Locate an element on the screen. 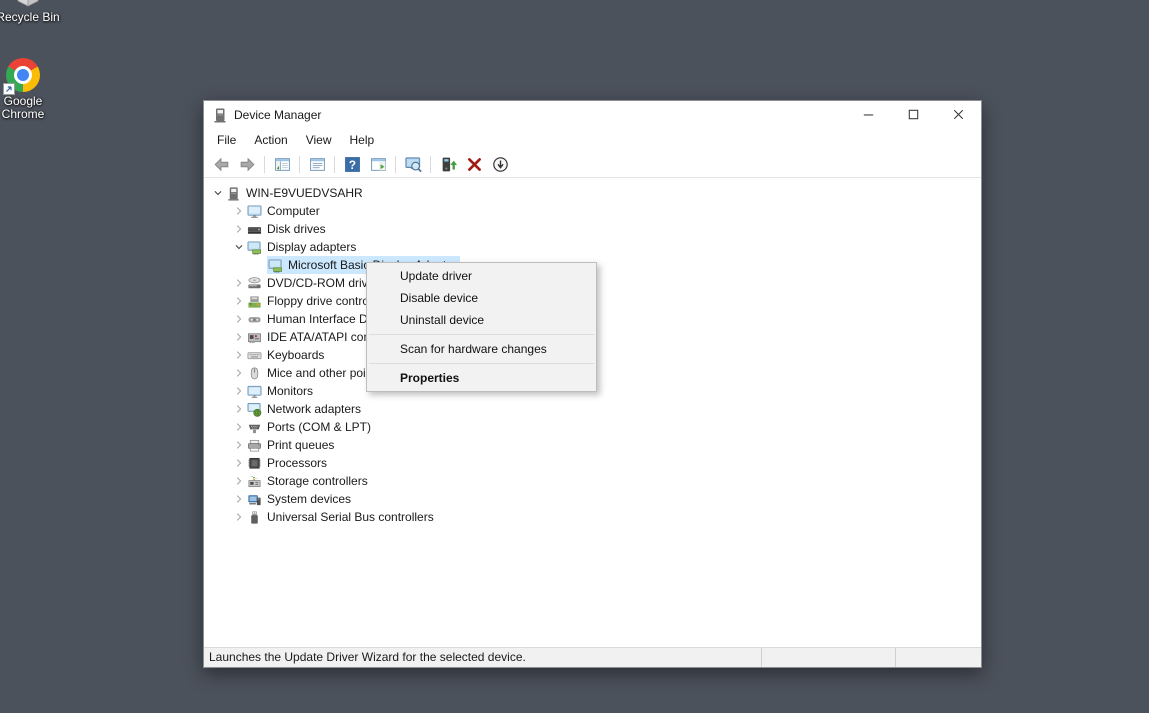 The image size is (1149, 713). arrow-right-icon is located at coordinates (247, 164).